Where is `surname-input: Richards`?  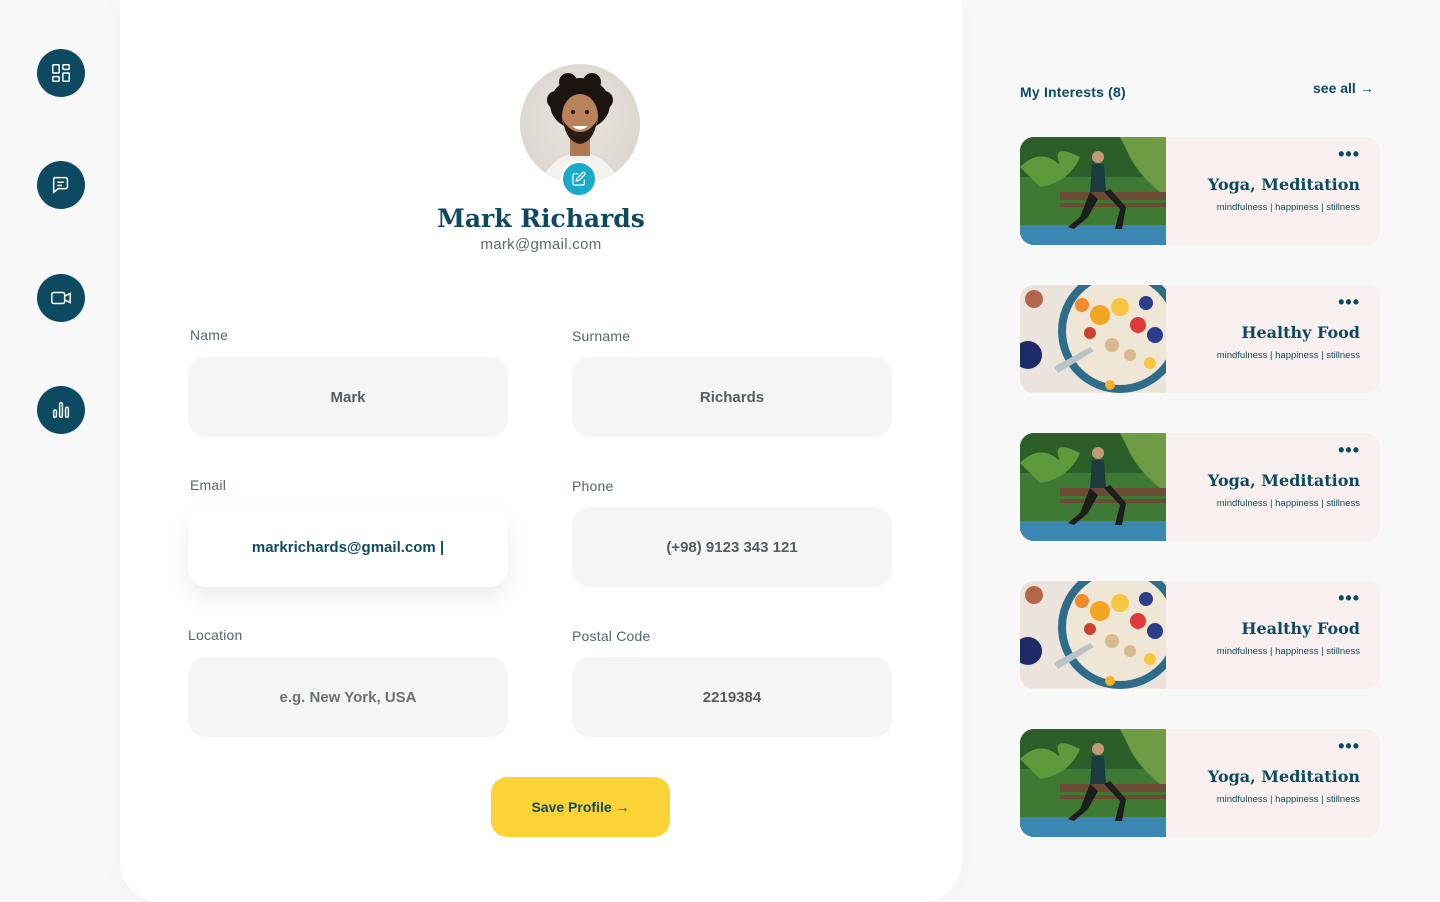
surname-input: Richards is located at coordinates (732, 397).